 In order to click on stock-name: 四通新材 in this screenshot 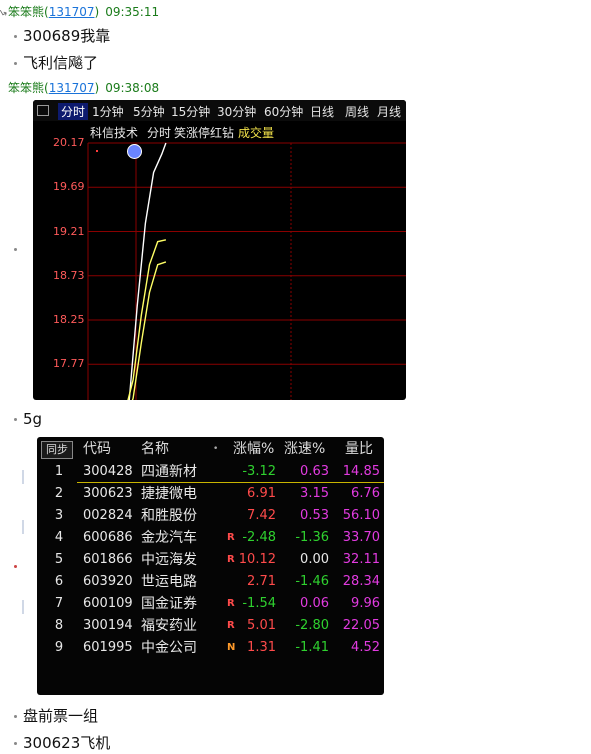, I will do `click(169, 472)`.